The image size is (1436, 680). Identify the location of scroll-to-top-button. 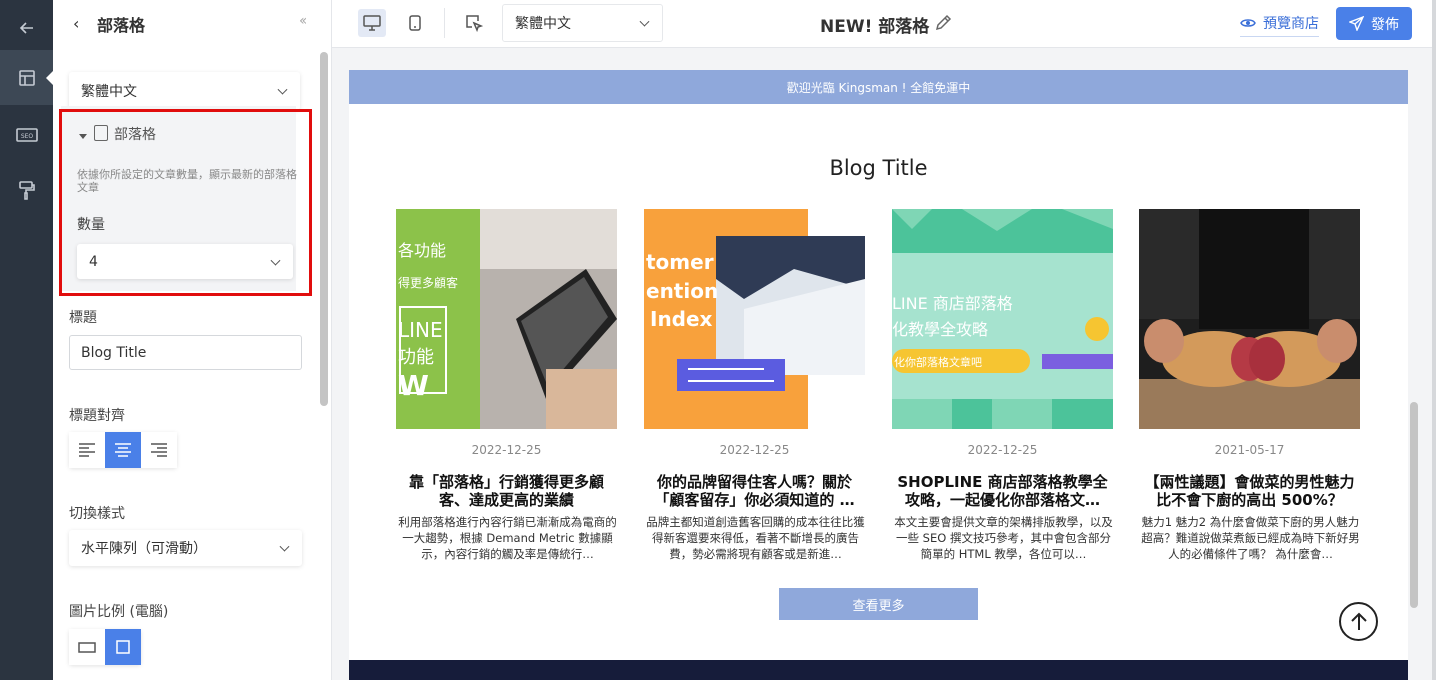
(1358, 621).